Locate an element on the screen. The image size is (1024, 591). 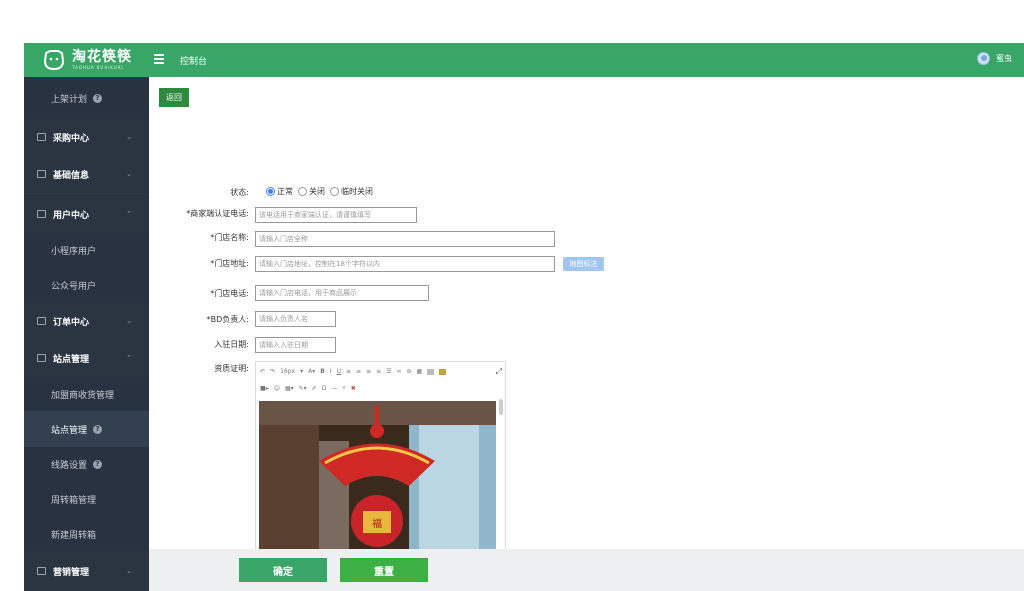
merchant-phone-label: *商家端认证电话: is located at coordinates (217, 213).